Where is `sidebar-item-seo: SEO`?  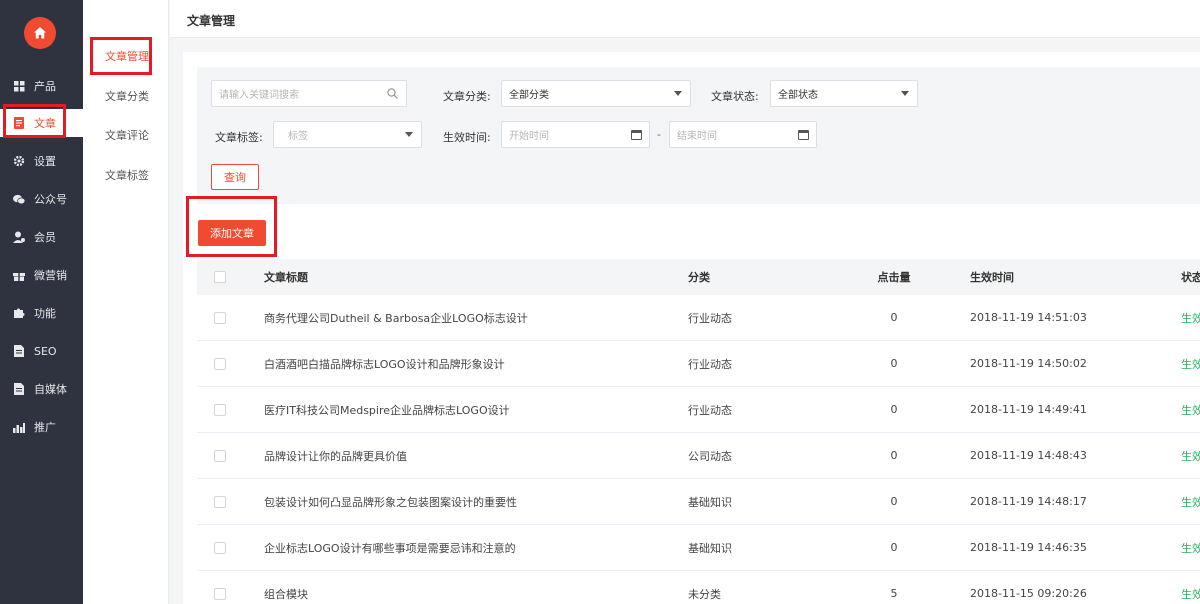
sidebar-item-seo: SEO is located at coordinates (41, 351).